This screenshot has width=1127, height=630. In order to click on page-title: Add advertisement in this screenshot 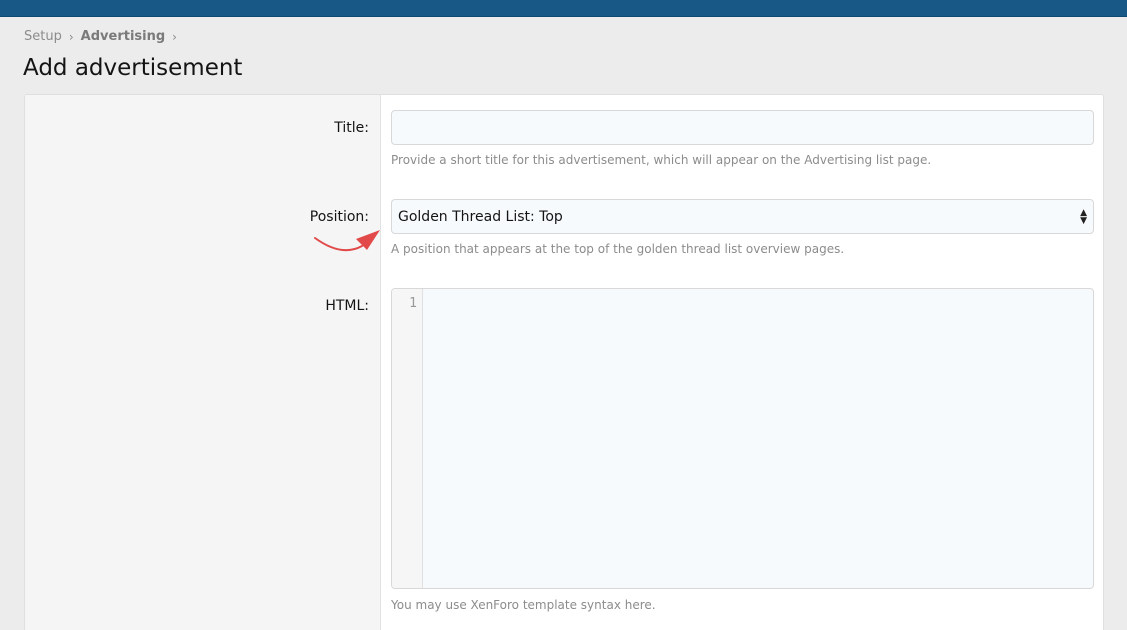, I will do `click(133, 68)`.